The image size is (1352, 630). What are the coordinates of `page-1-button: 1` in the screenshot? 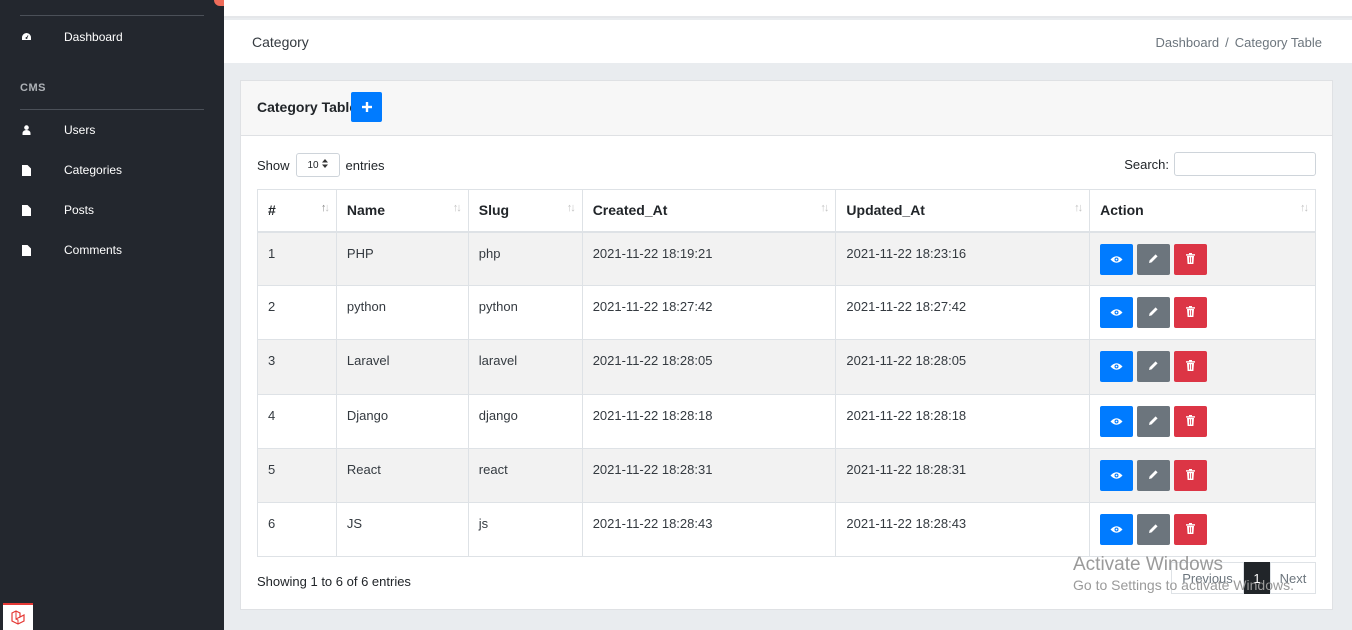 It's located at (1257, 578).